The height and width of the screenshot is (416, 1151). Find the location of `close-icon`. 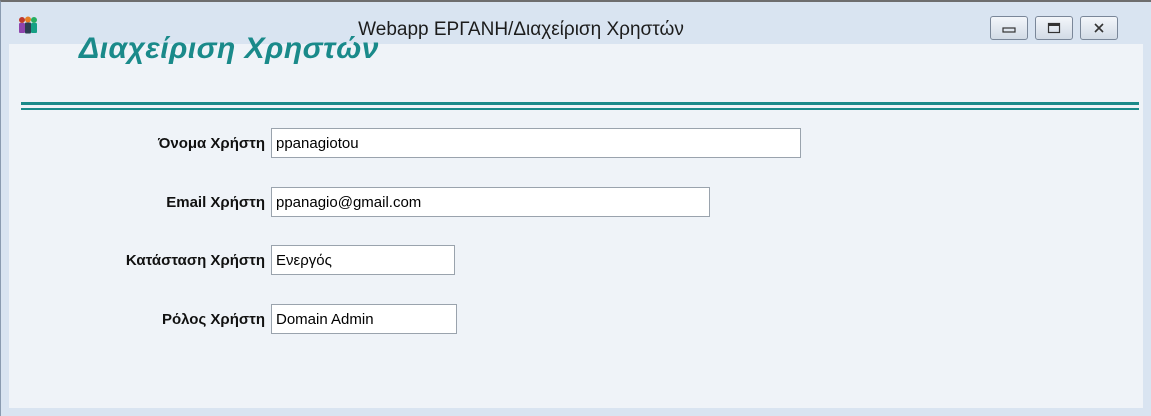

close-icon is located at coordinates (1099, 28).